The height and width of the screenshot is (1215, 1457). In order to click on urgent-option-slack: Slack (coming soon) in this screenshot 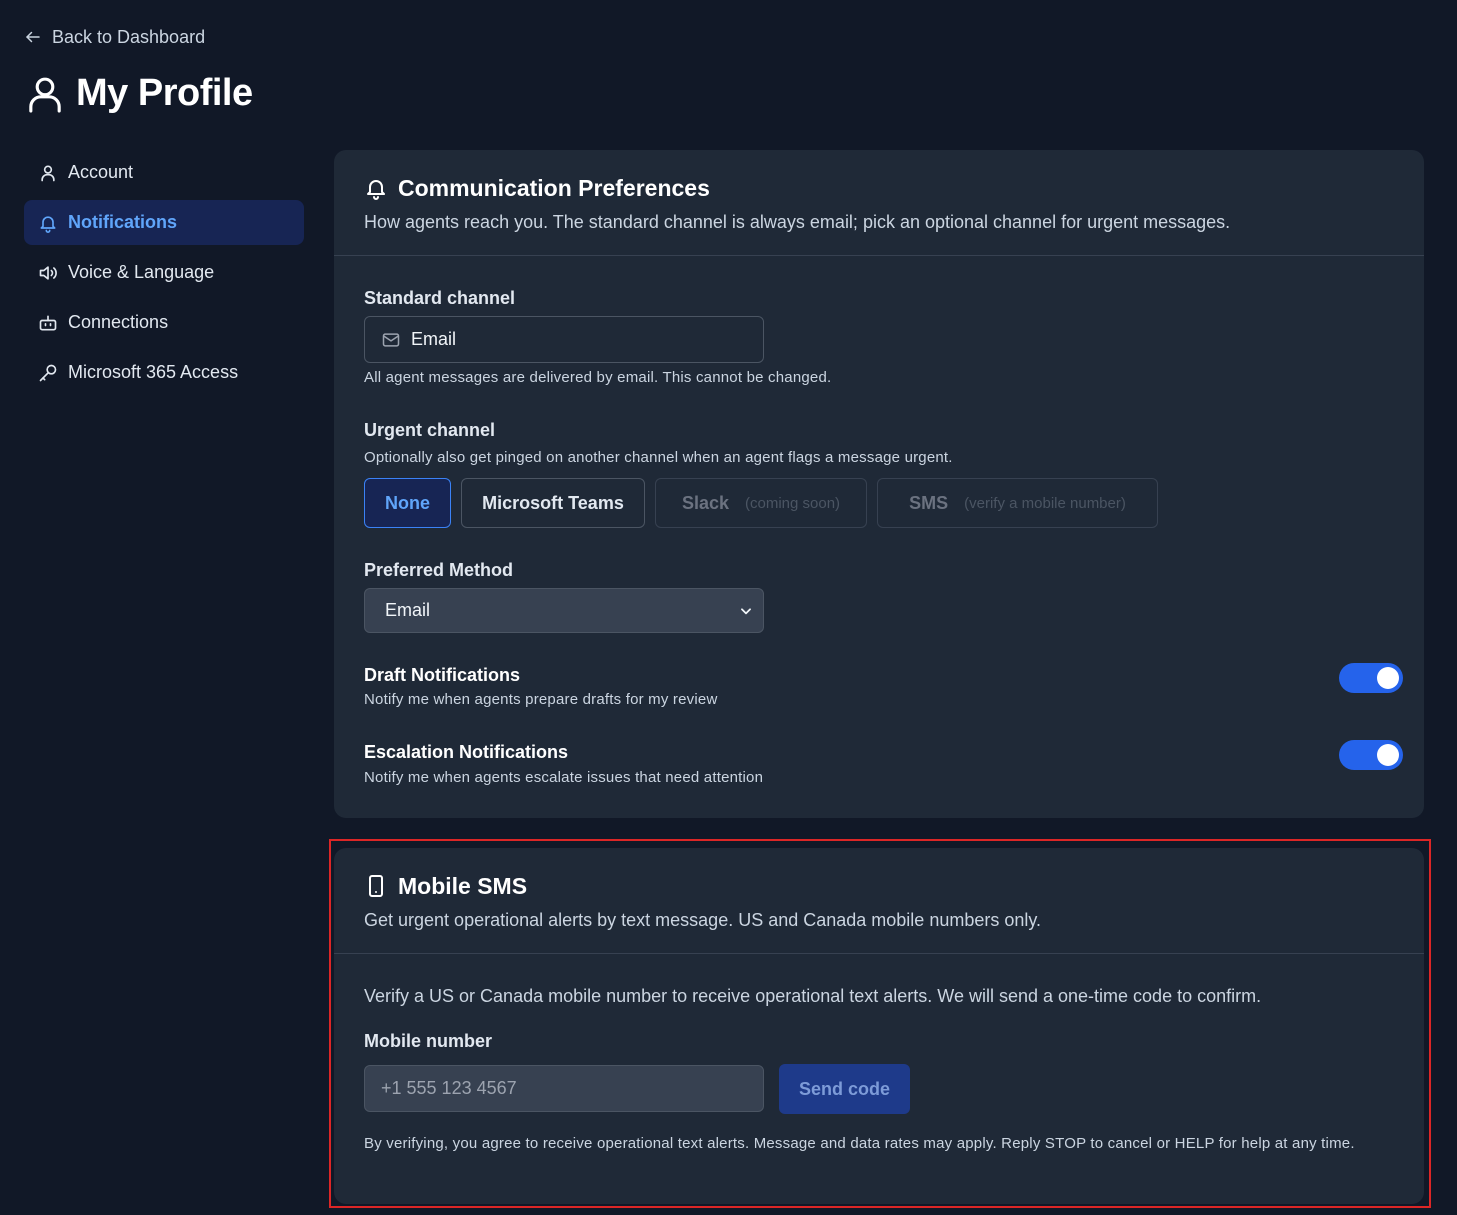, I will do `click(761, 503)`.